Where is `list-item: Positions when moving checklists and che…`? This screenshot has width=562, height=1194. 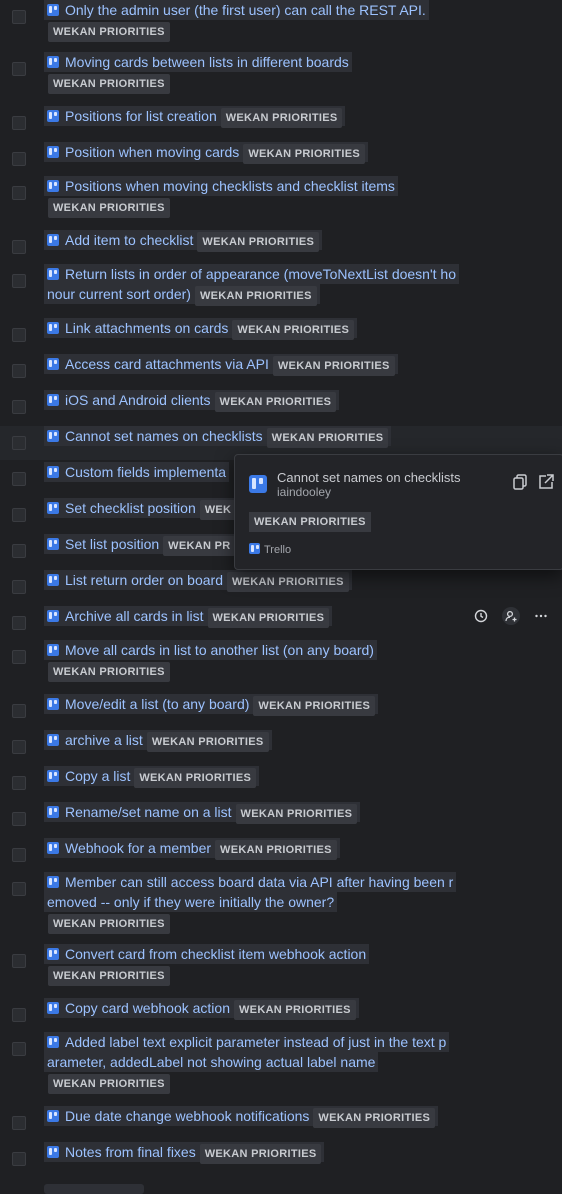 list-item: Positions when moving checklists and che… is located at coordinates (281, 203).